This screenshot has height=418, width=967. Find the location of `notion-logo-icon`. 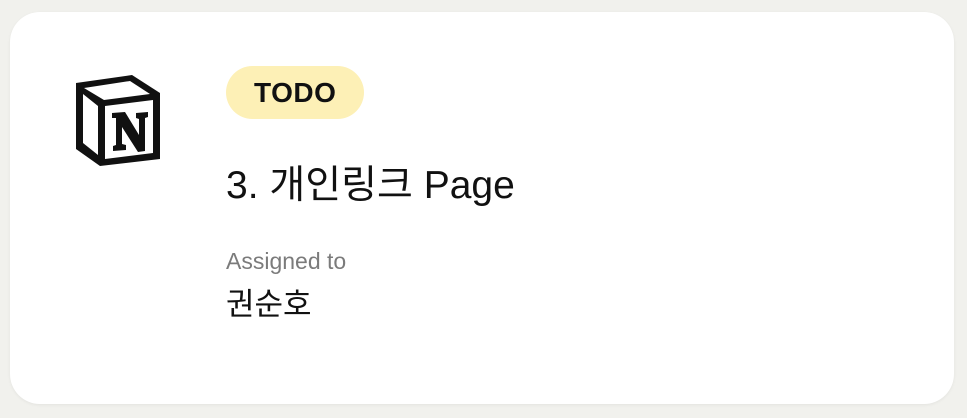

notion-logo-icon is located at coordinates (118, 120).